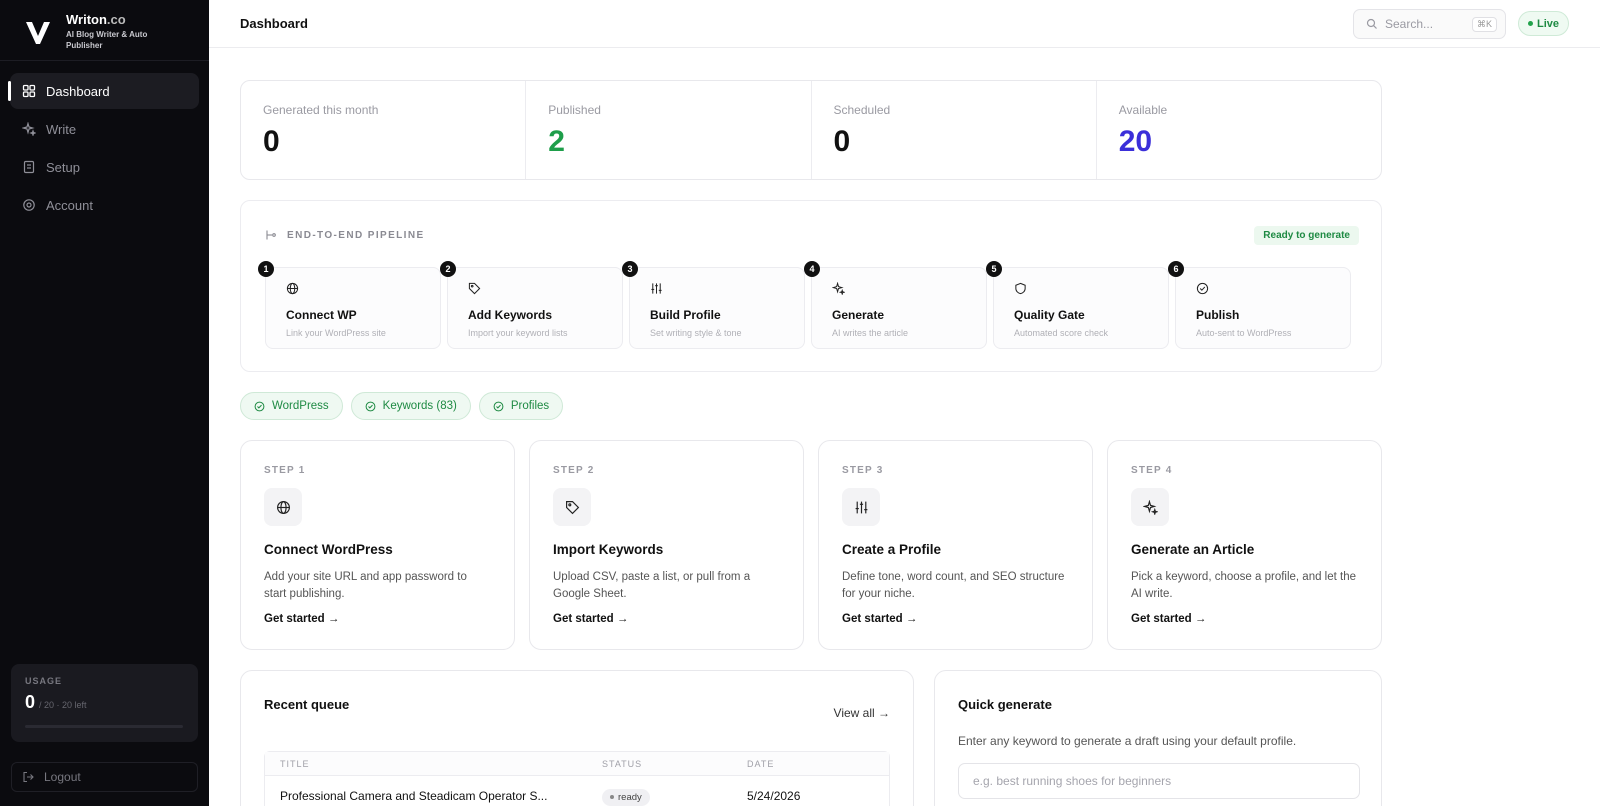  What do you see at coordinates (1020, 288) in the screenshot?
I see `shield-icon` at bounding box center [1020, 288].